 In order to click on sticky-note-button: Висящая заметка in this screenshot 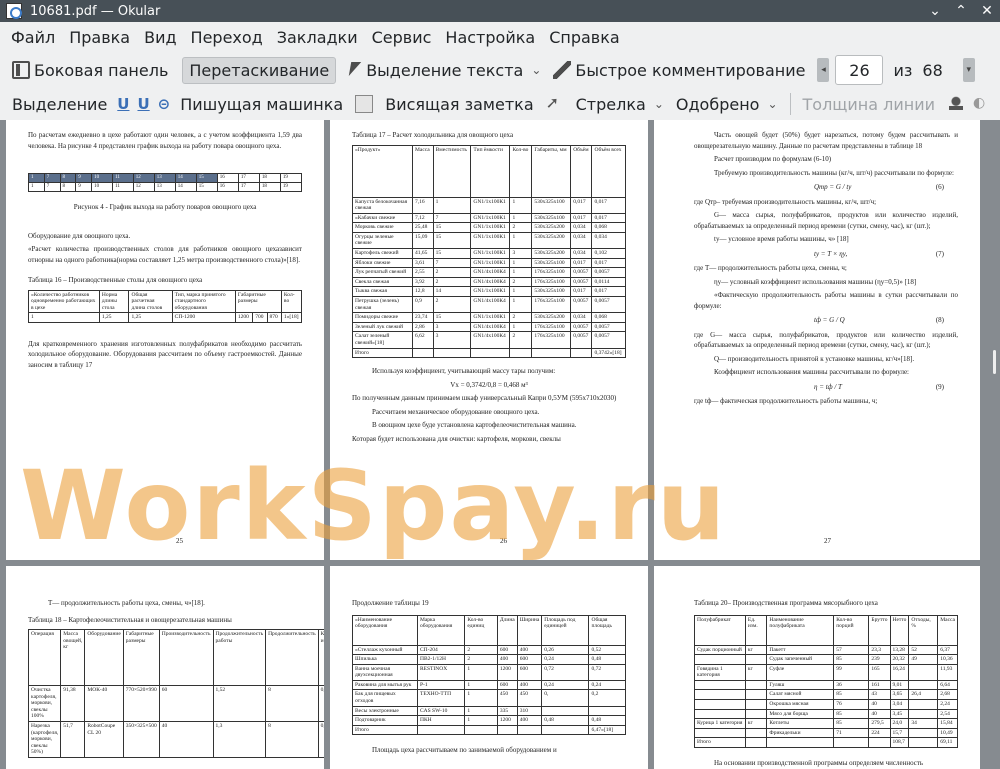, I will do `click(444, 104)`.